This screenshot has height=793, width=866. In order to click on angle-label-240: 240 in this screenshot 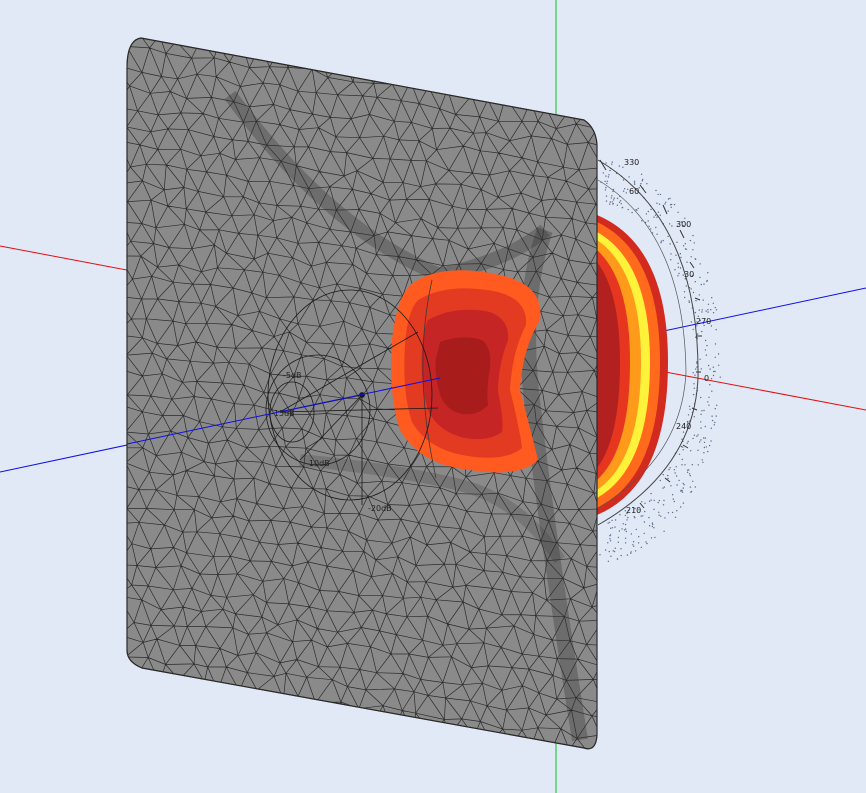, I will do `click(683, 426)`.